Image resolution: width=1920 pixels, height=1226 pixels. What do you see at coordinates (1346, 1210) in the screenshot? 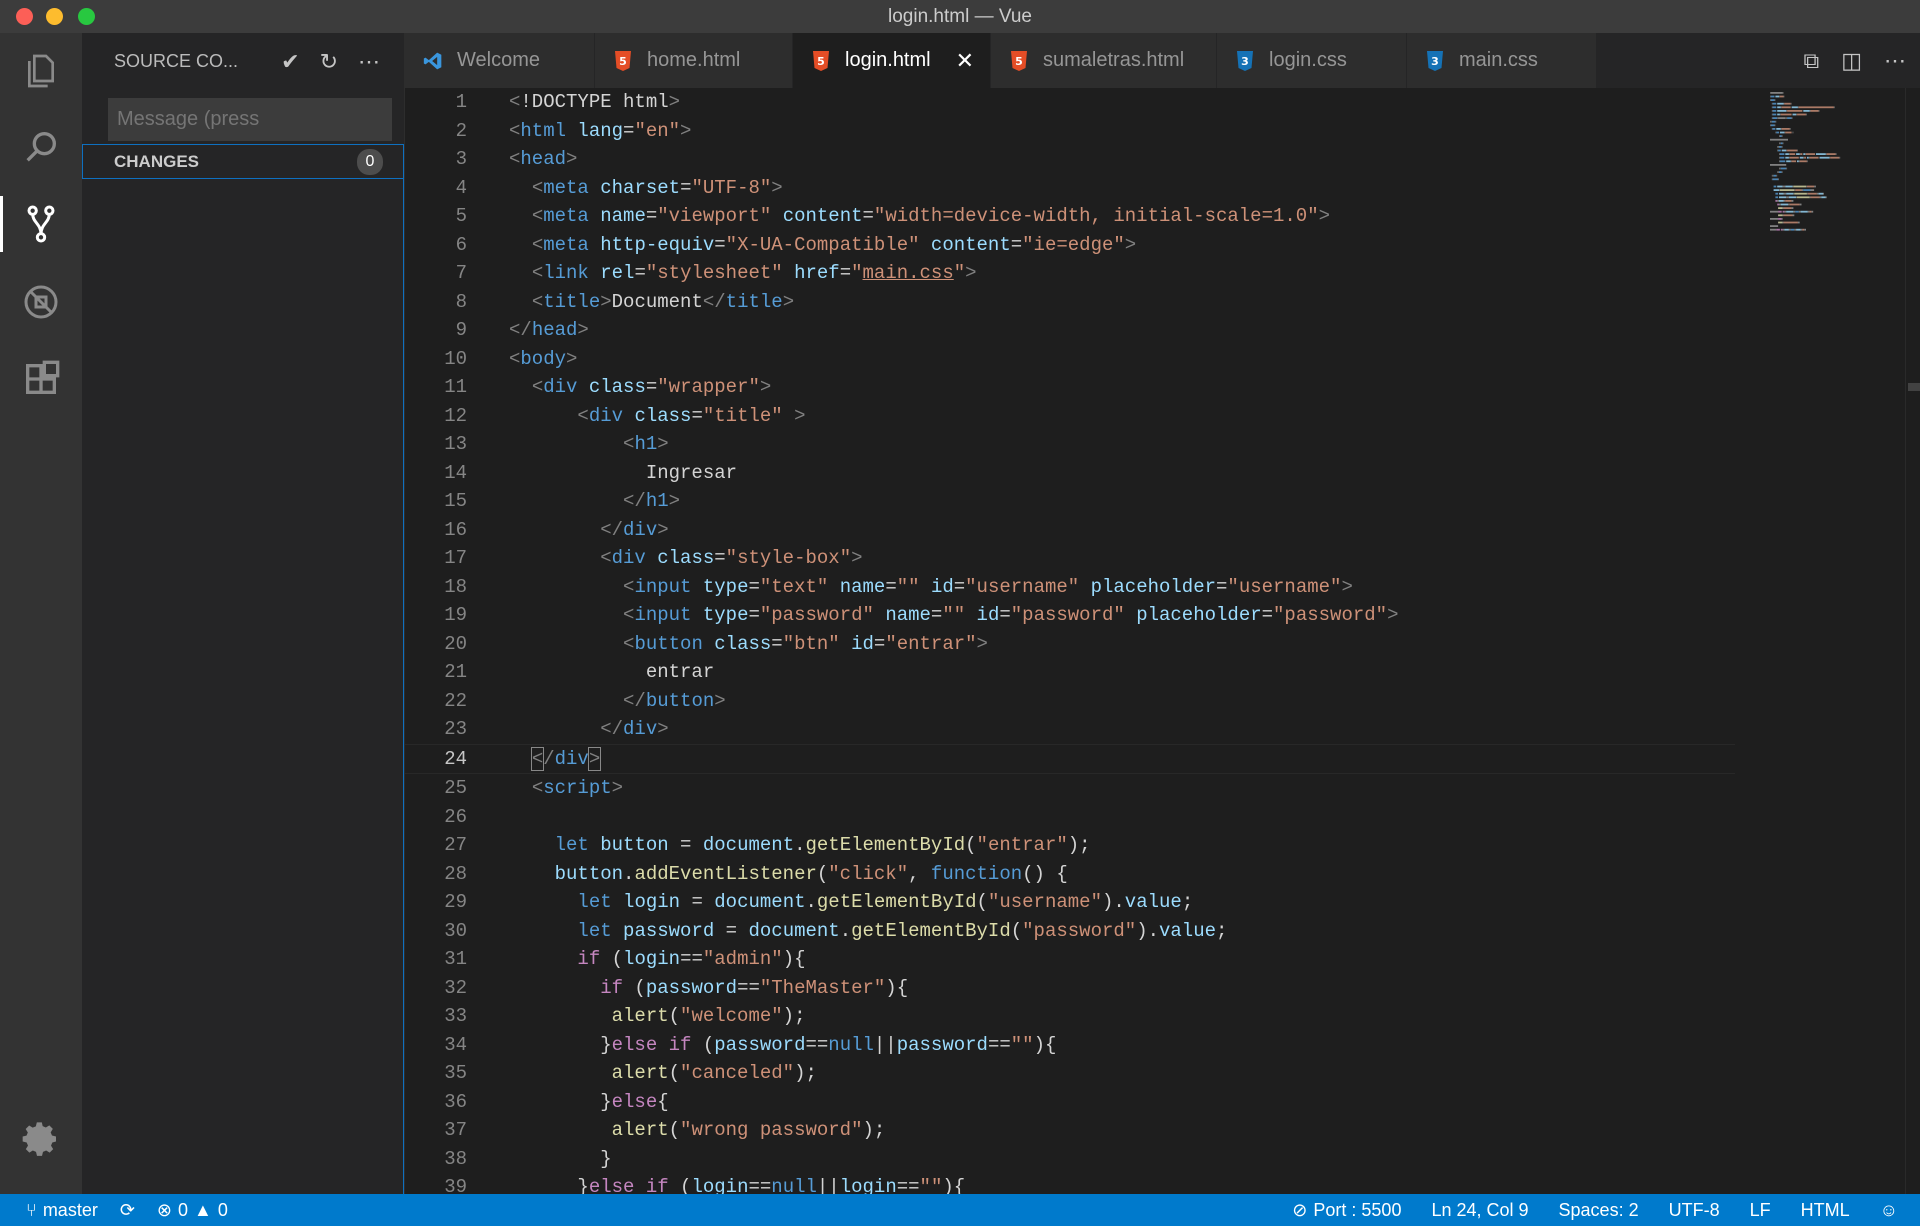
I see `live-server-port: ⊘ Port : 5500` at bounding box center [1346, 1210].